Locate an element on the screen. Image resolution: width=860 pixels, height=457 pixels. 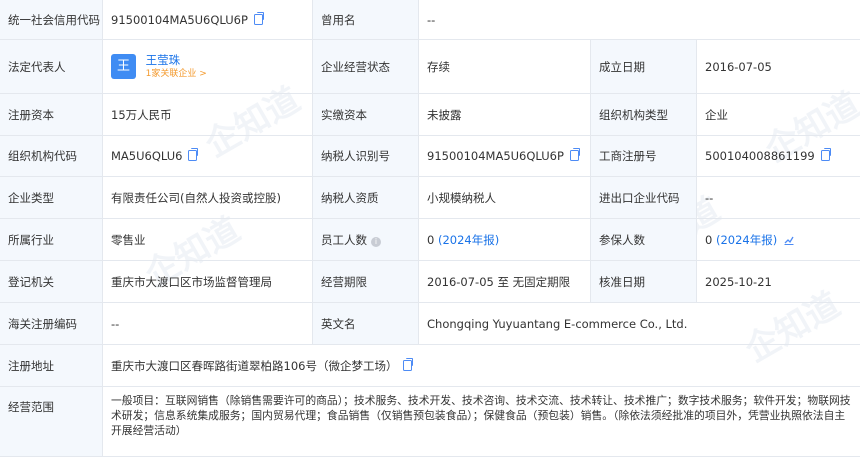
english-name-label: 英文名 is located at coordinates (366, 324).